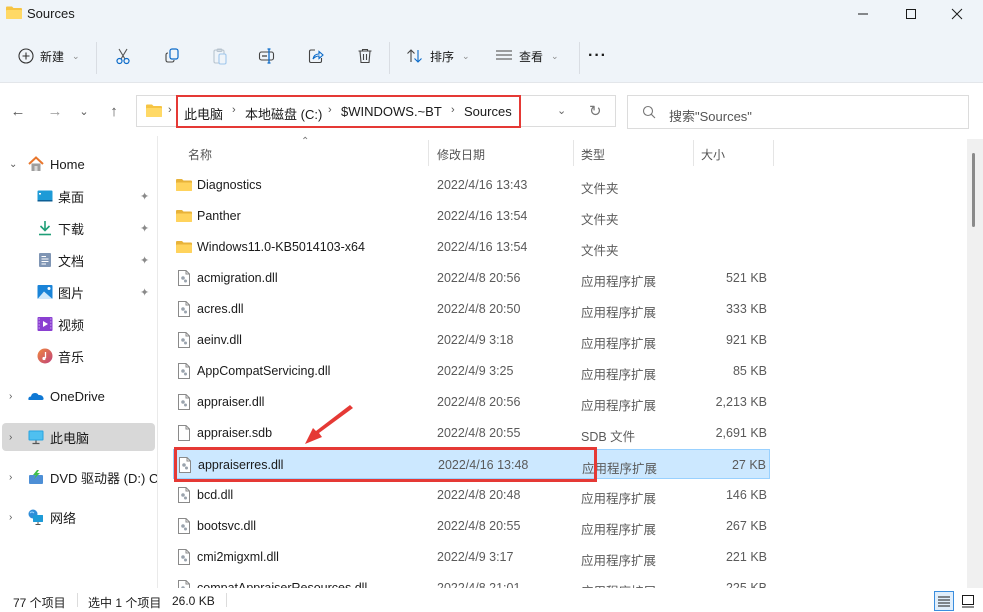 Image resolution: width=983 pixels, height=612 pixels. What do you see at coordinates (597, 56) in the screenshot?
I see `more-options-button: ···` at bounding box center [597, 56].